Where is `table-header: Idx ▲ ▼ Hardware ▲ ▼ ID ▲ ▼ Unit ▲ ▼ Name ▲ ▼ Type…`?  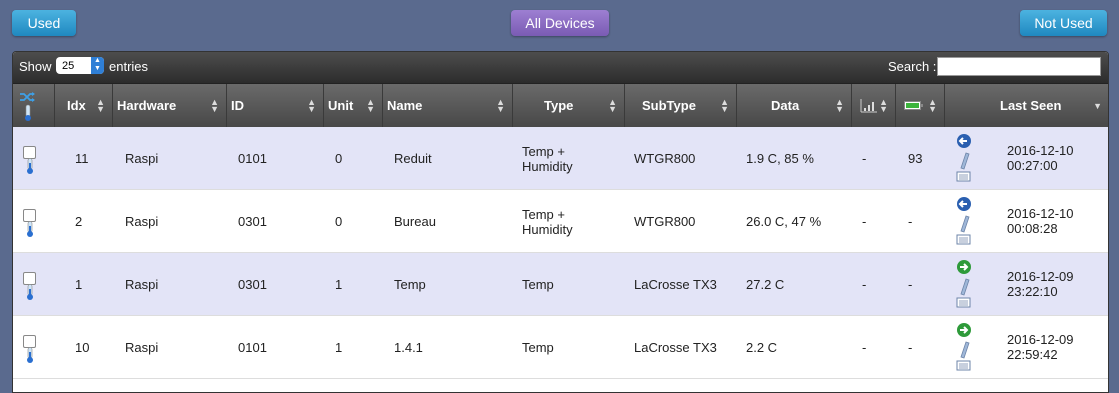 table-header: Idx ▲ ▼ Hardware ▲ ▼ ID ▲ ▼ Unit ▲ ▼ Name ▲ ▼ Type… is located at coordinates (560, 105).